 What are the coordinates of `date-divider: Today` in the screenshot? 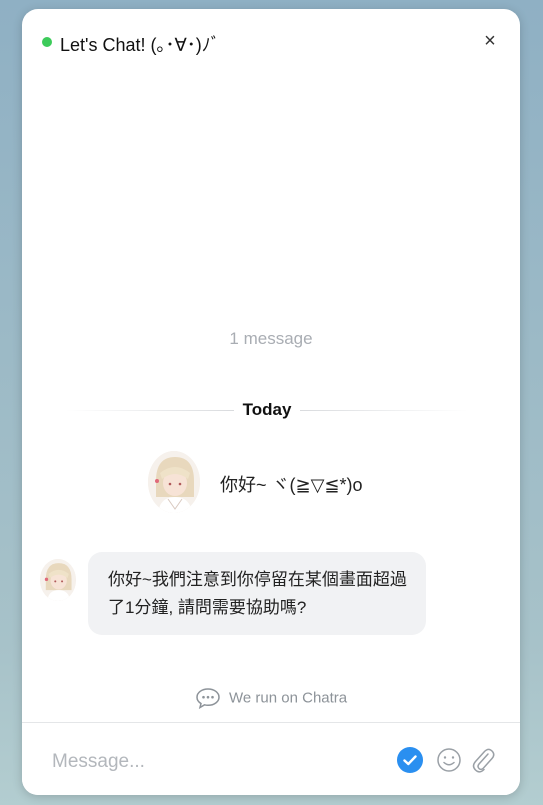 It's located at (267, 410).